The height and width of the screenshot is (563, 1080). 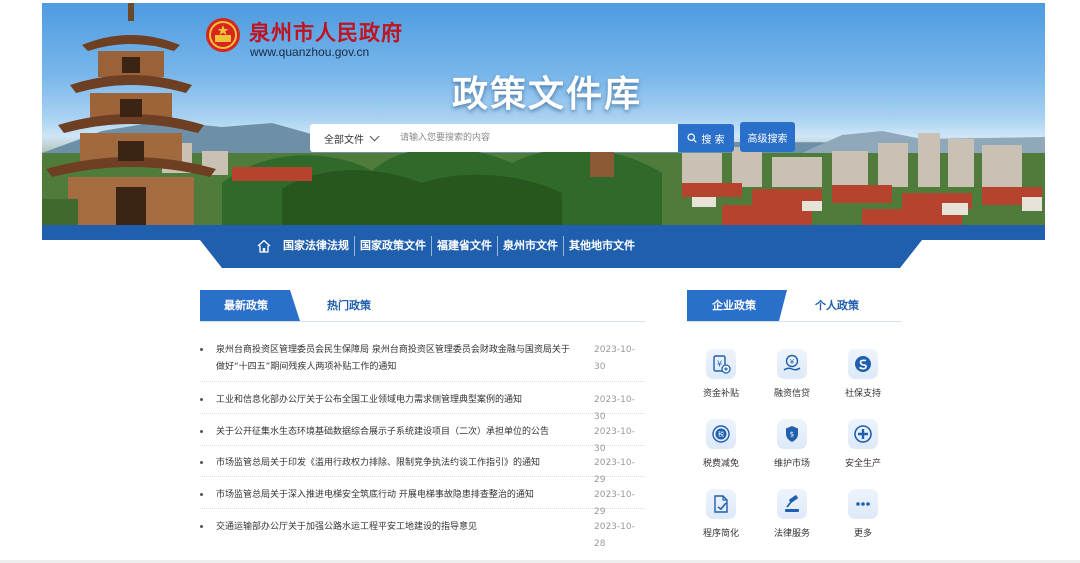 I want to click on news-title: 工业和信息化部办公厅关于公布全国工业领域电力需求侧管理典型案例的通知, so click(x=393, y=400).